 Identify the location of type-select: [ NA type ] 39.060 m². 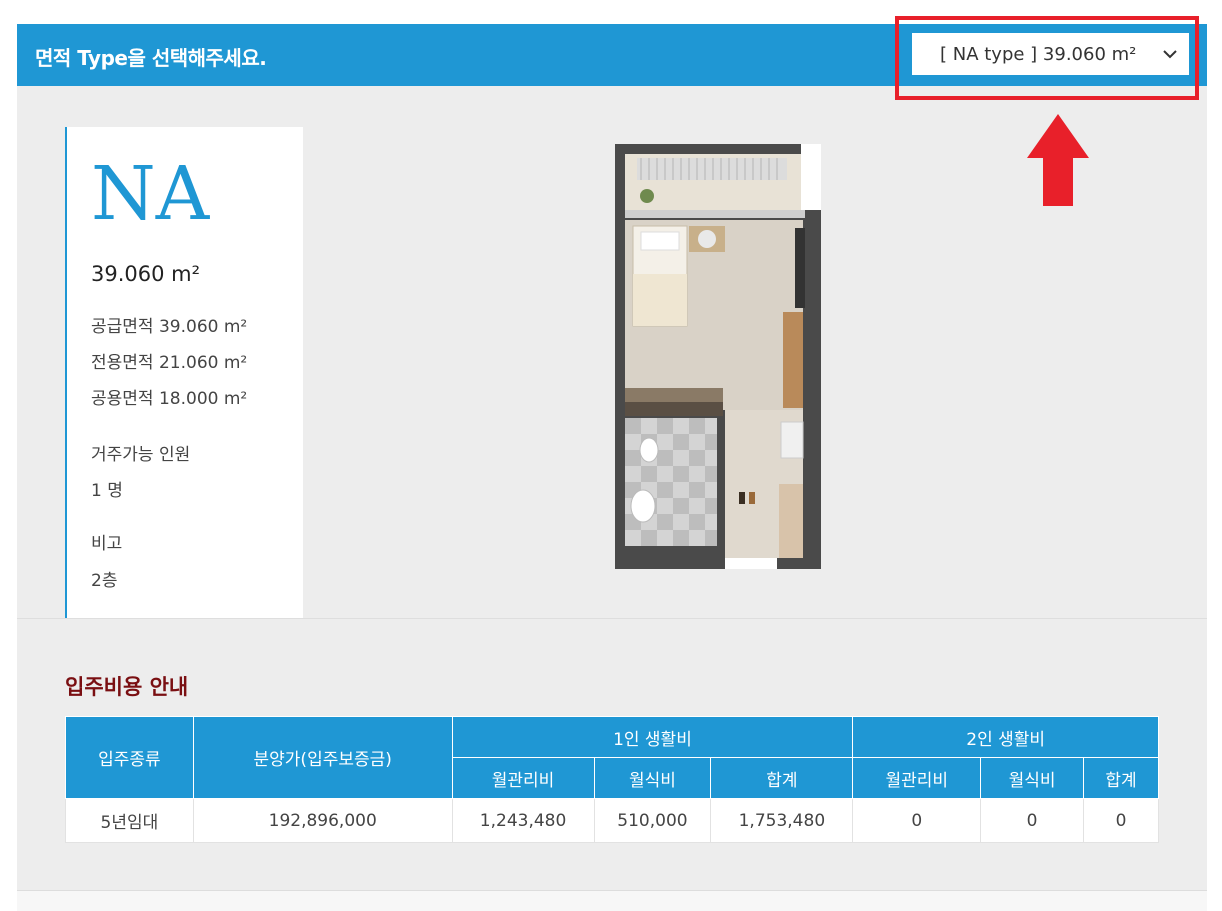
(1050, 54).